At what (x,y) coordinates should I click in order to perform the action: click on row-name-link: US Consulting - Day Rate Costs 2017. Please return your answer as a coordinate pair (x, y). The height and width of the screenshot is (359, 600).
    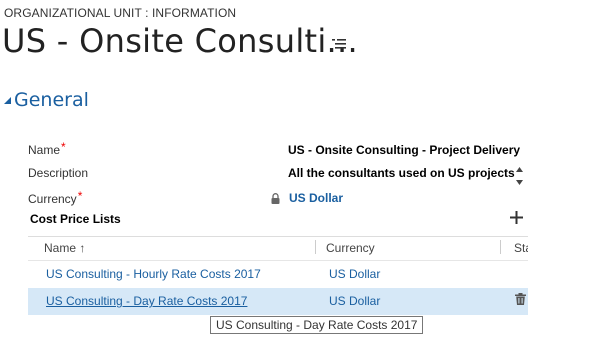
    Looking at the image, I should click on (146, 301).